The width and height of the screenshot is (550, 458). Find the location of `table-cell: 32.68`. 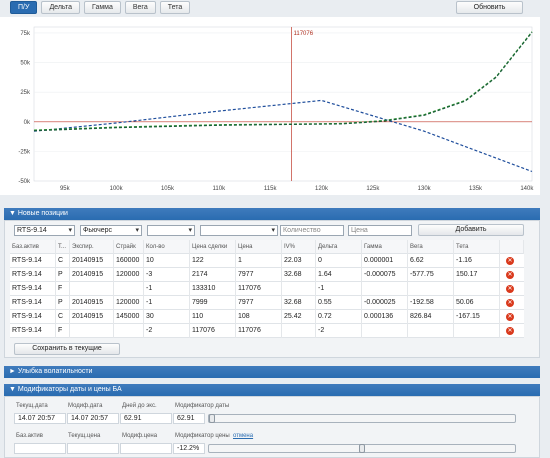

table-cell: 32.68 is located at coordinates (299, 303).